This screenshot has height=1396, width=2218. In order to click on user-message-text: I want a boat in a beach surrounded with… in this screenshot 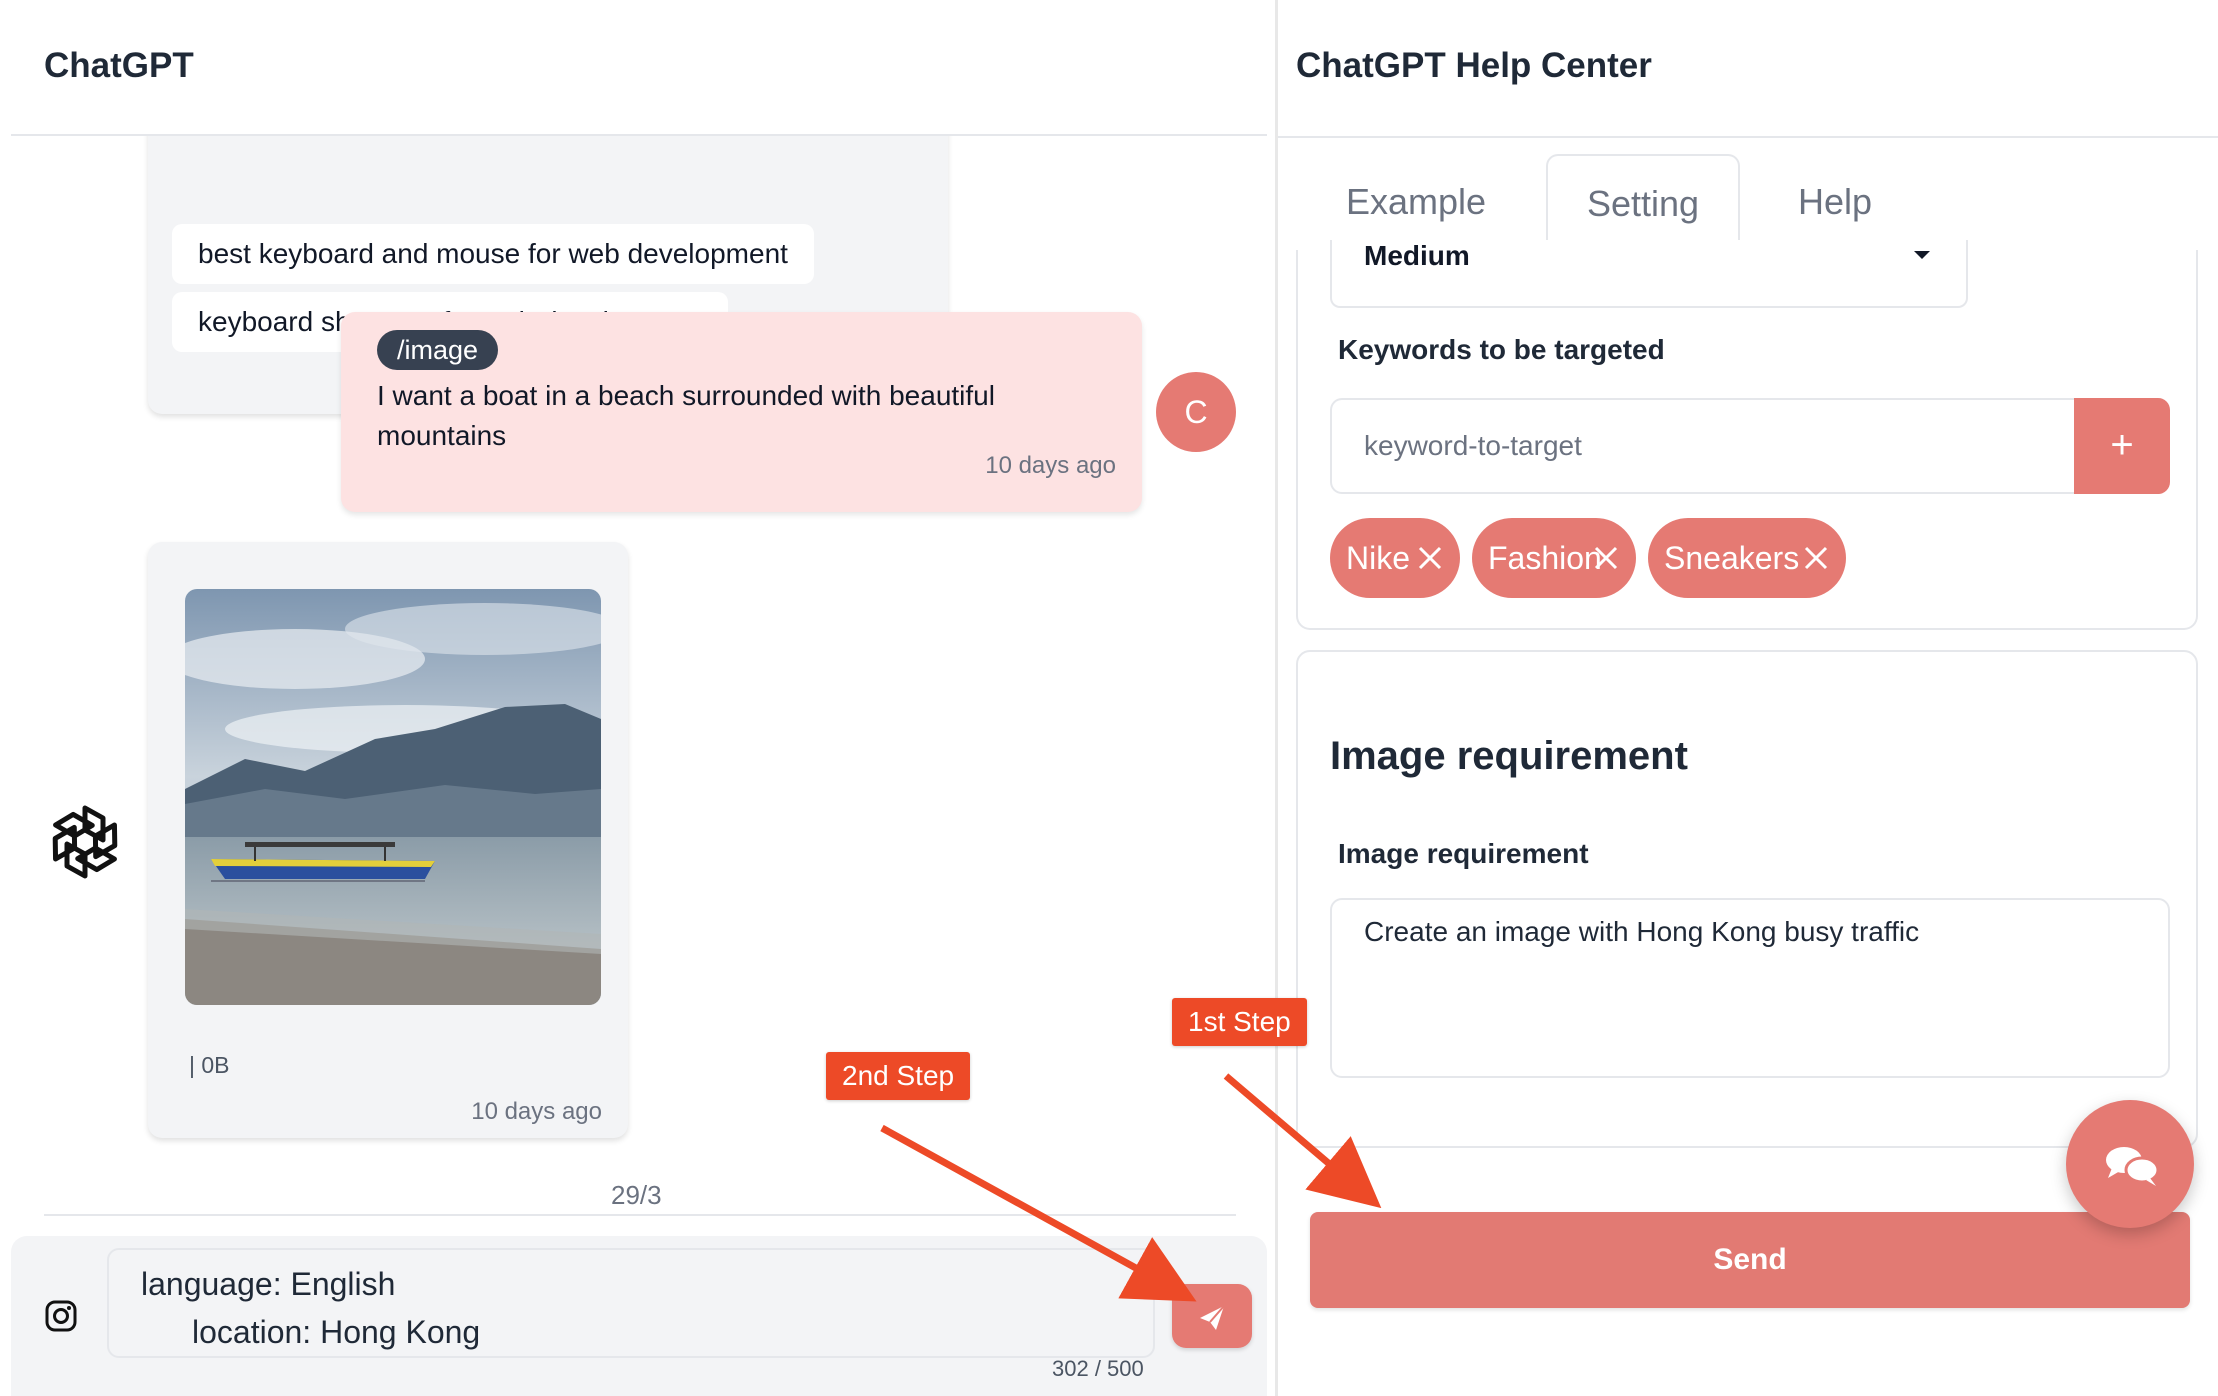, I will do `click(686, 415)`.